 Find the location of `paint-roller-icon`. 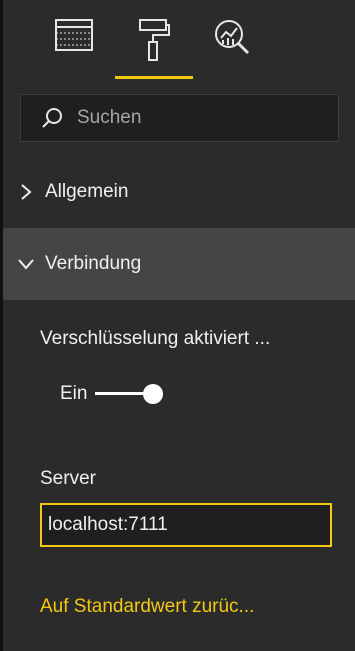

paint-roller-icon is located at coordinates (154, 40).